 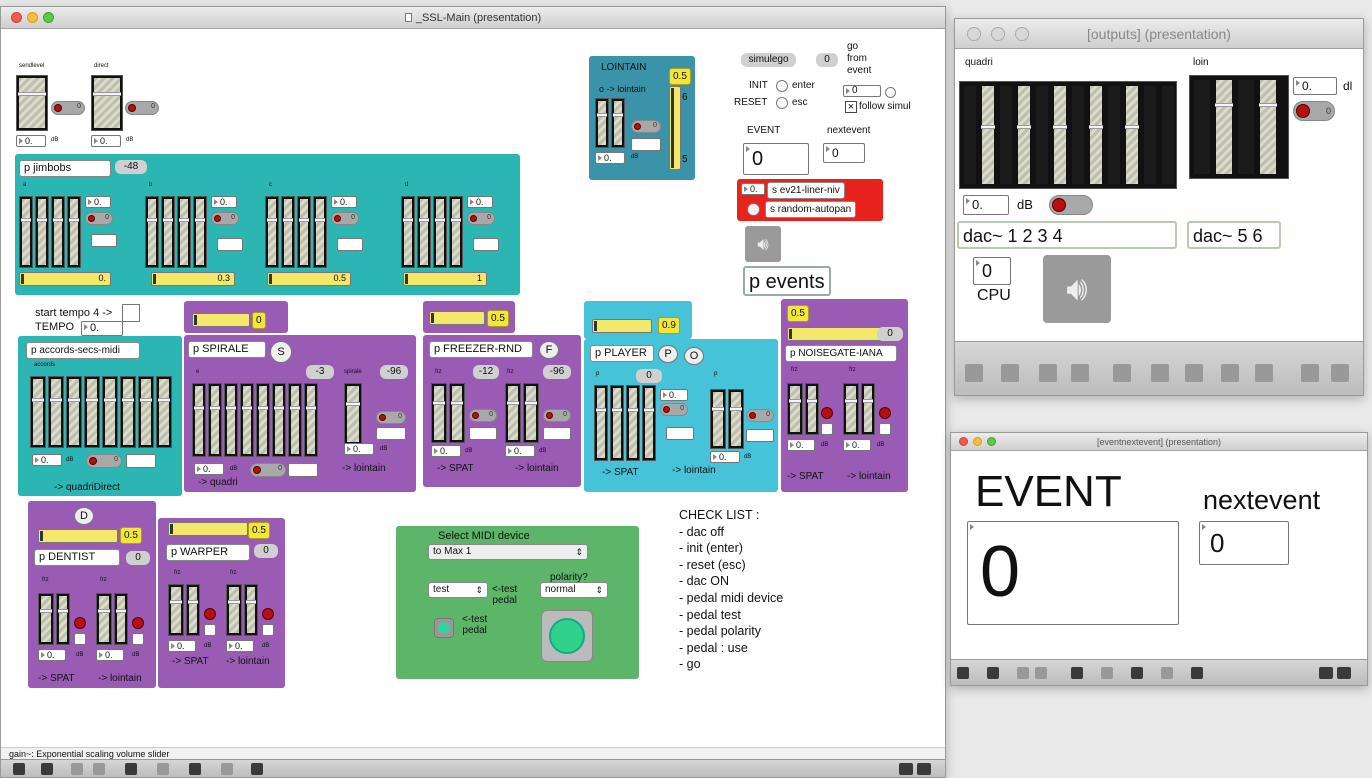 I want to click on test-led, so click(x=444, y=628).